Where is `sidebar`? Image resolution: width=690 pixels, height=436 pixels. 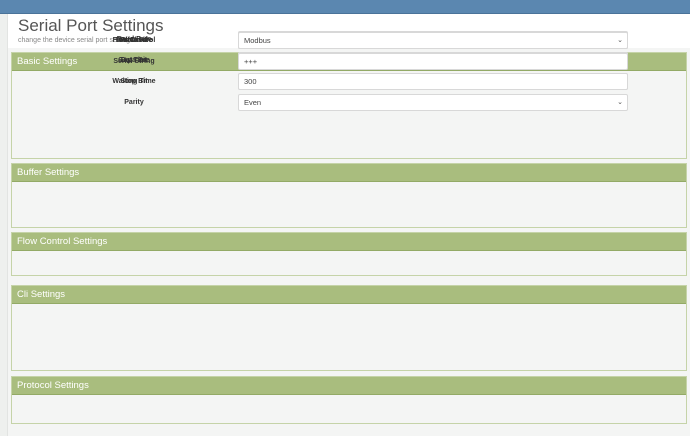 sidebar is located at coordinates (4, 225).